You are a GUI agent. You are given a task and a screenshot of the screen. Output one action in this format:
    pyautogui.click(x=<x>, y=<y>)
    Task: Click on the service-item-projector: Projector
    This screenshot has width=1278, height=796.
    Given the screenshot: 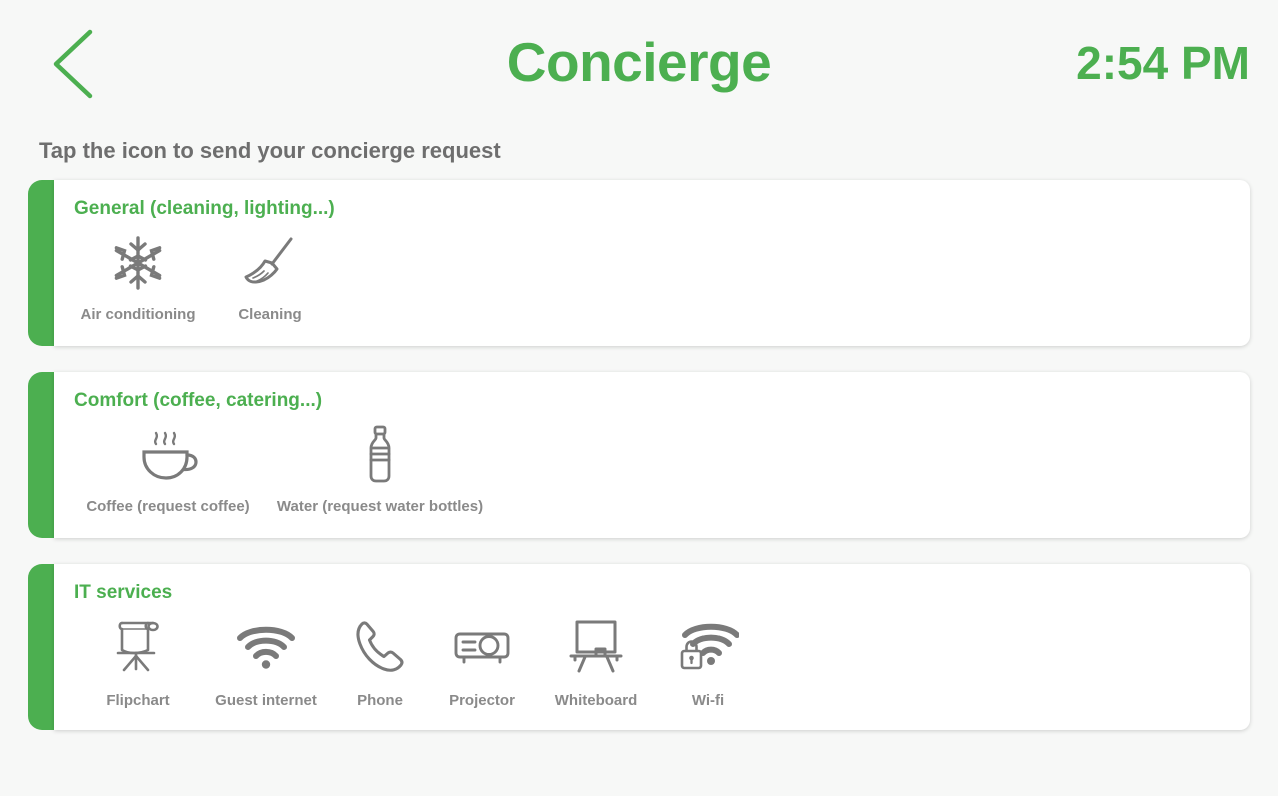 What is the action you would take?
    pyautogui.click(x=482, y=659)
    